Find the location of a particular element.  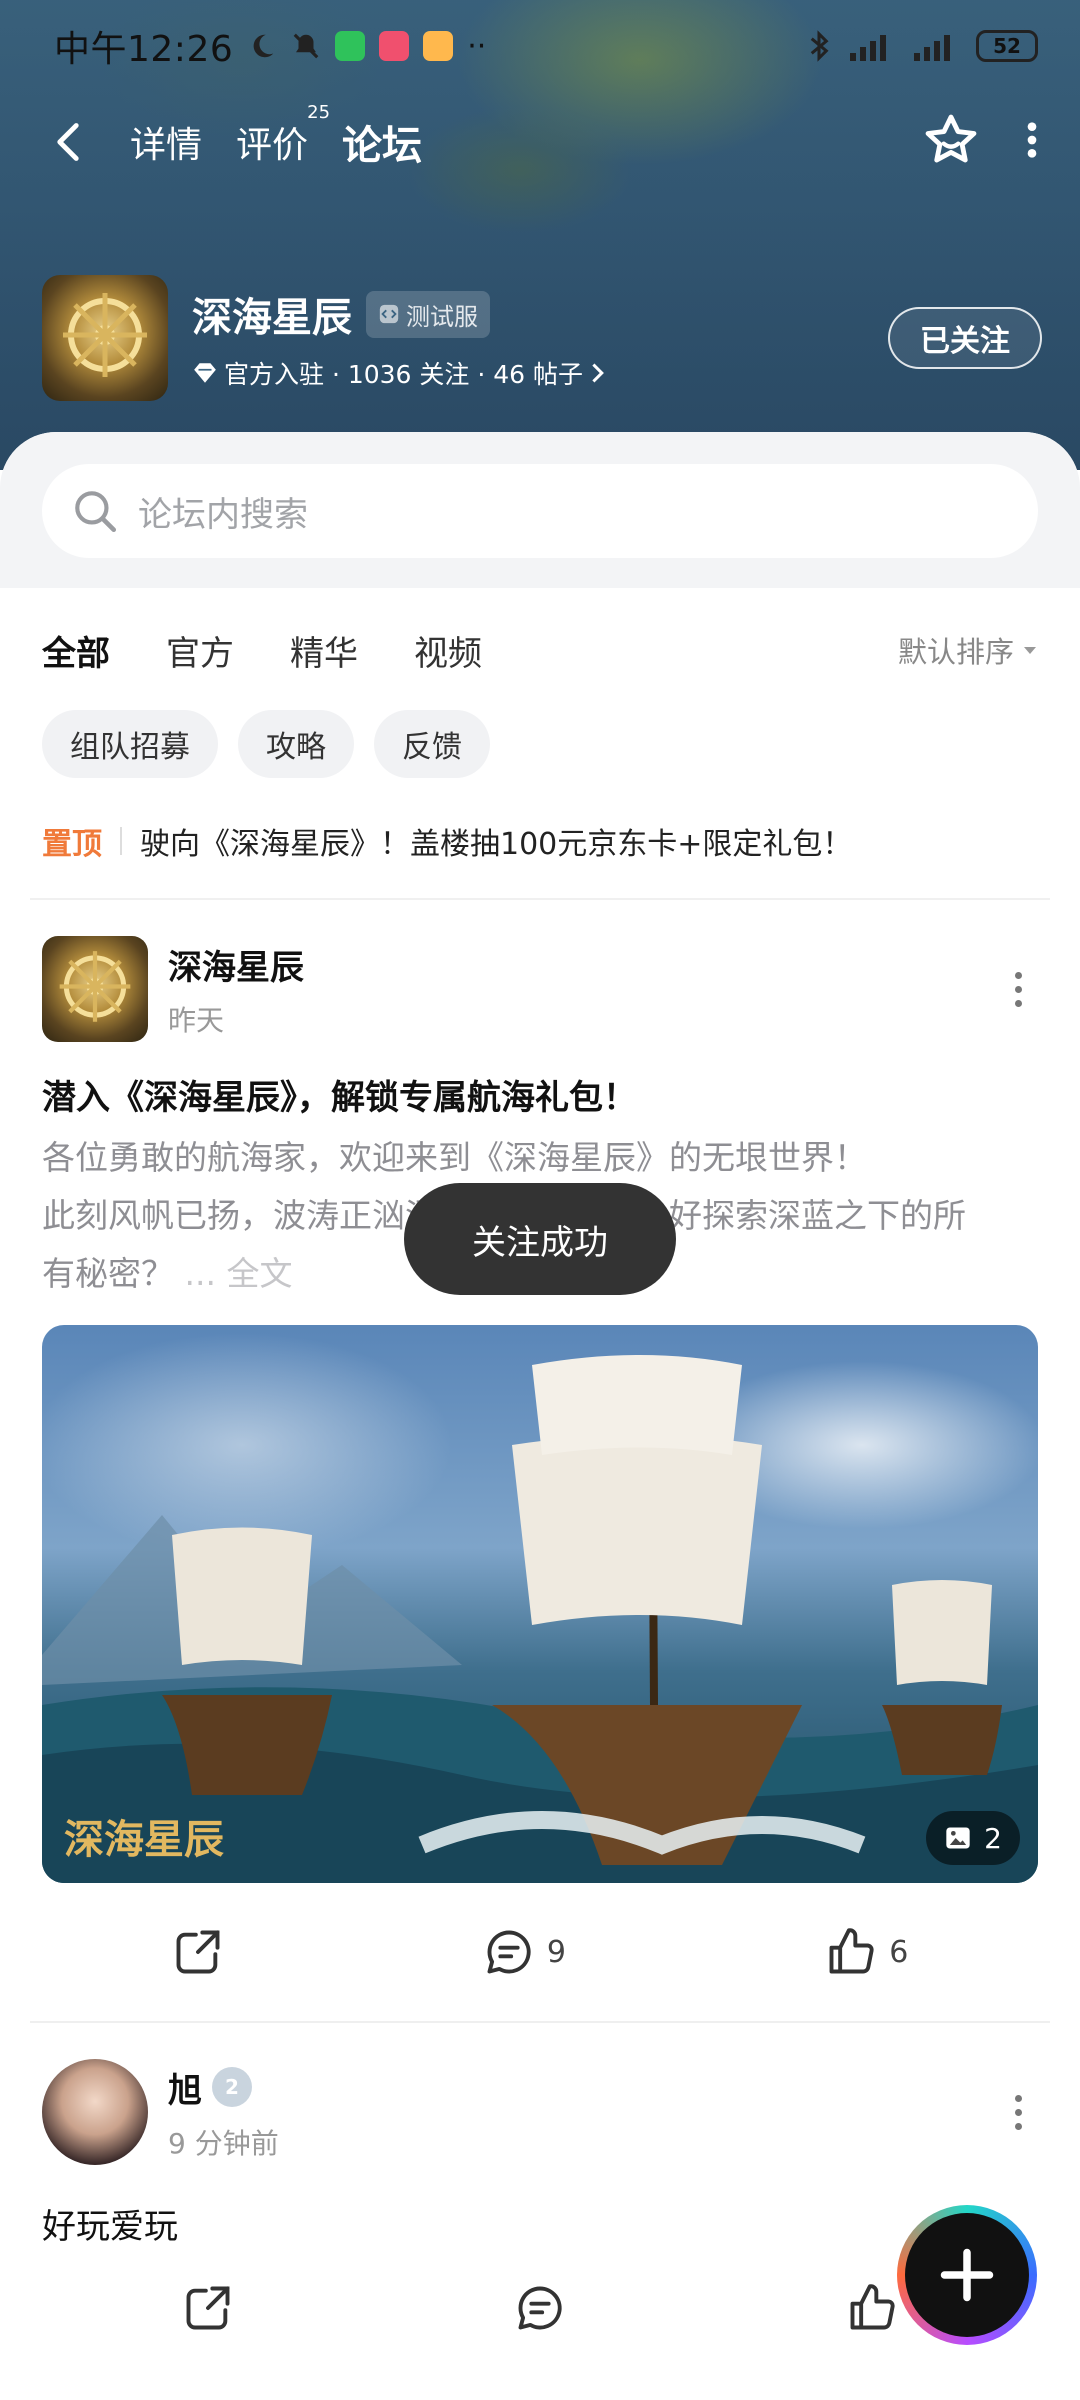

tab-reviews-label: 评价 is located at coordinates (272, 145).